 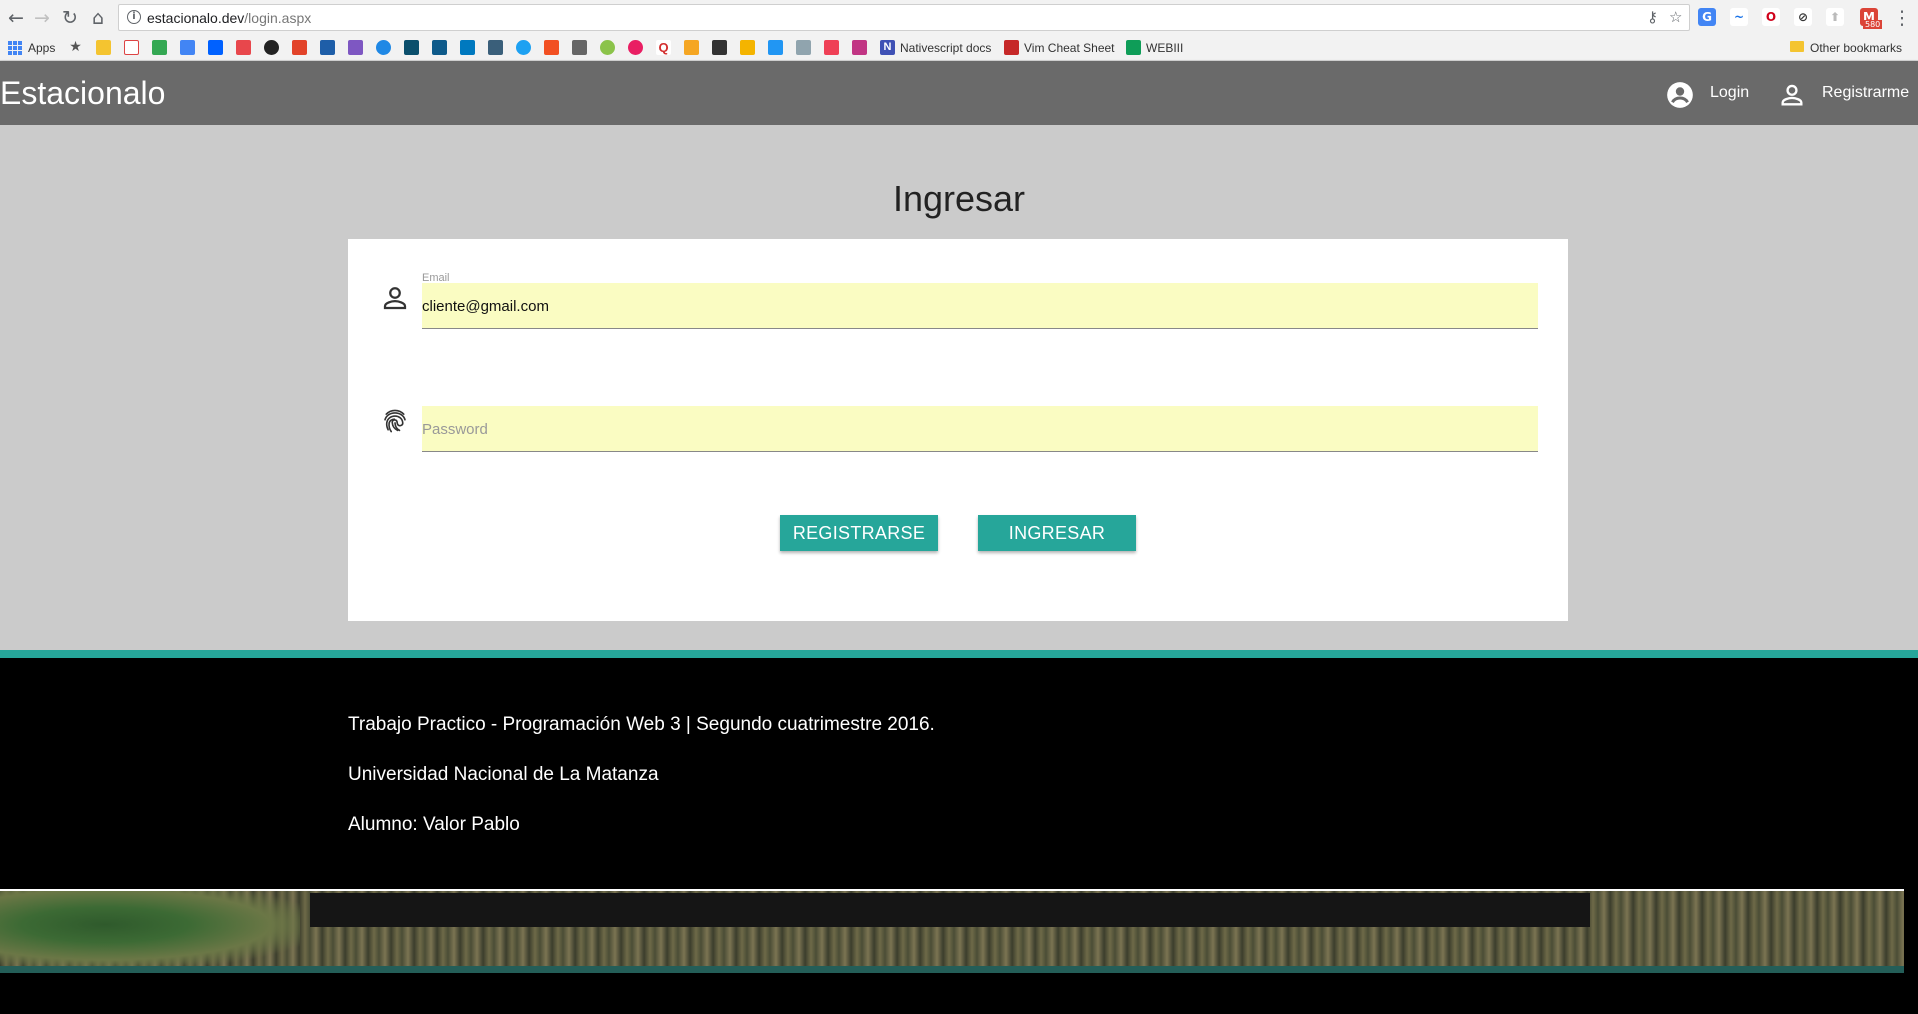 What do you see at coordinates (1739, 17) in the screenshot?
I see `extension-wave-icon: ~` at bounding box center [1739, 17].